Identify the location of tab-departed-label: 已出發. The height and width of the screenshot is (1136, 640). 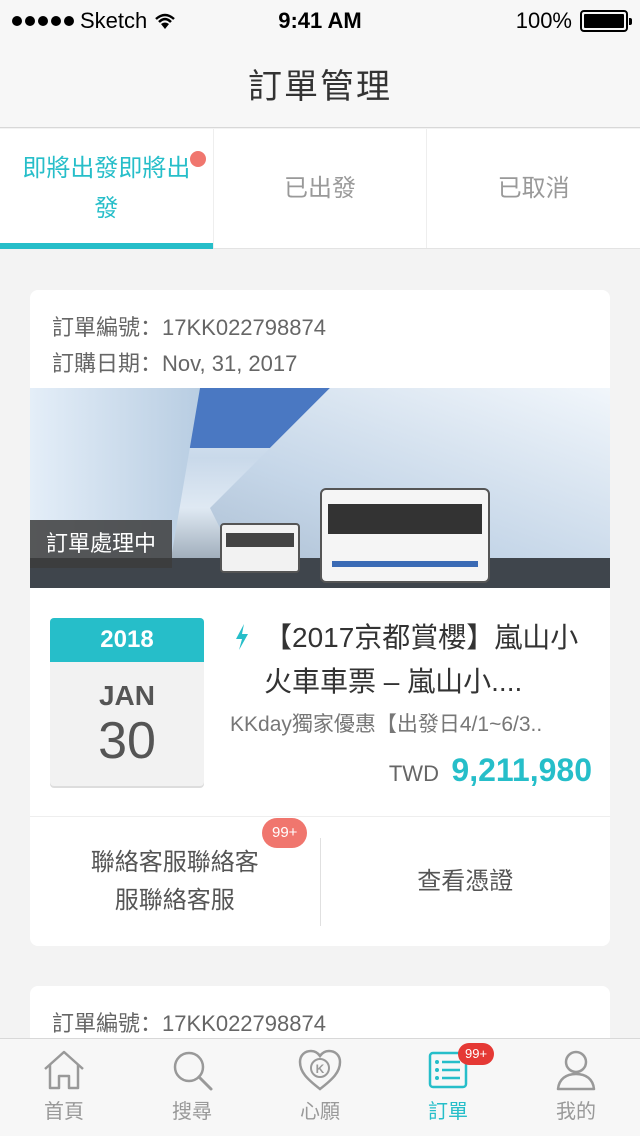
(320, 188).